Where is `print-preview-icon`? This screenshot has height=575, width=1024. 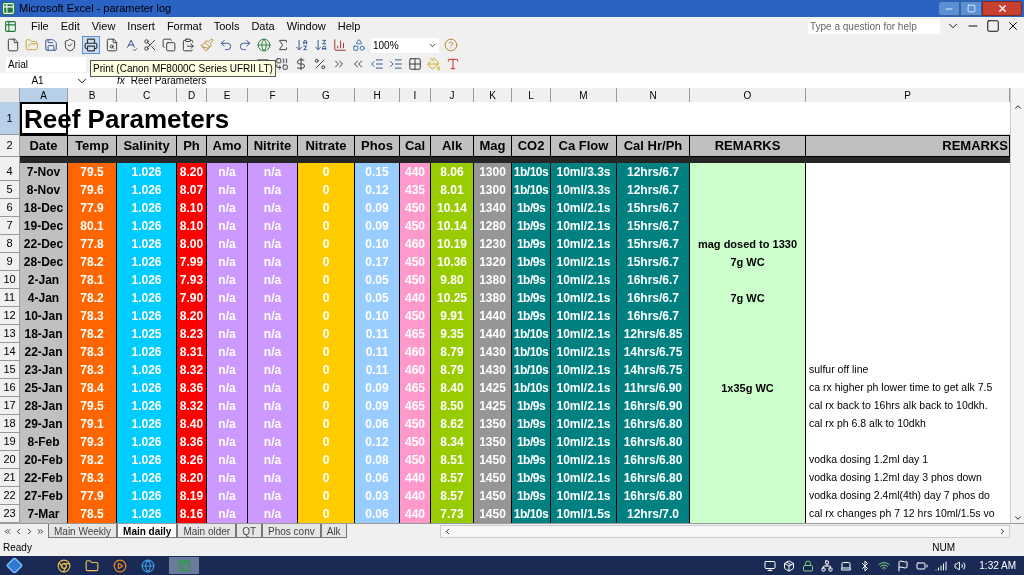 print-preview-icon is located at coordinates (112, 45).